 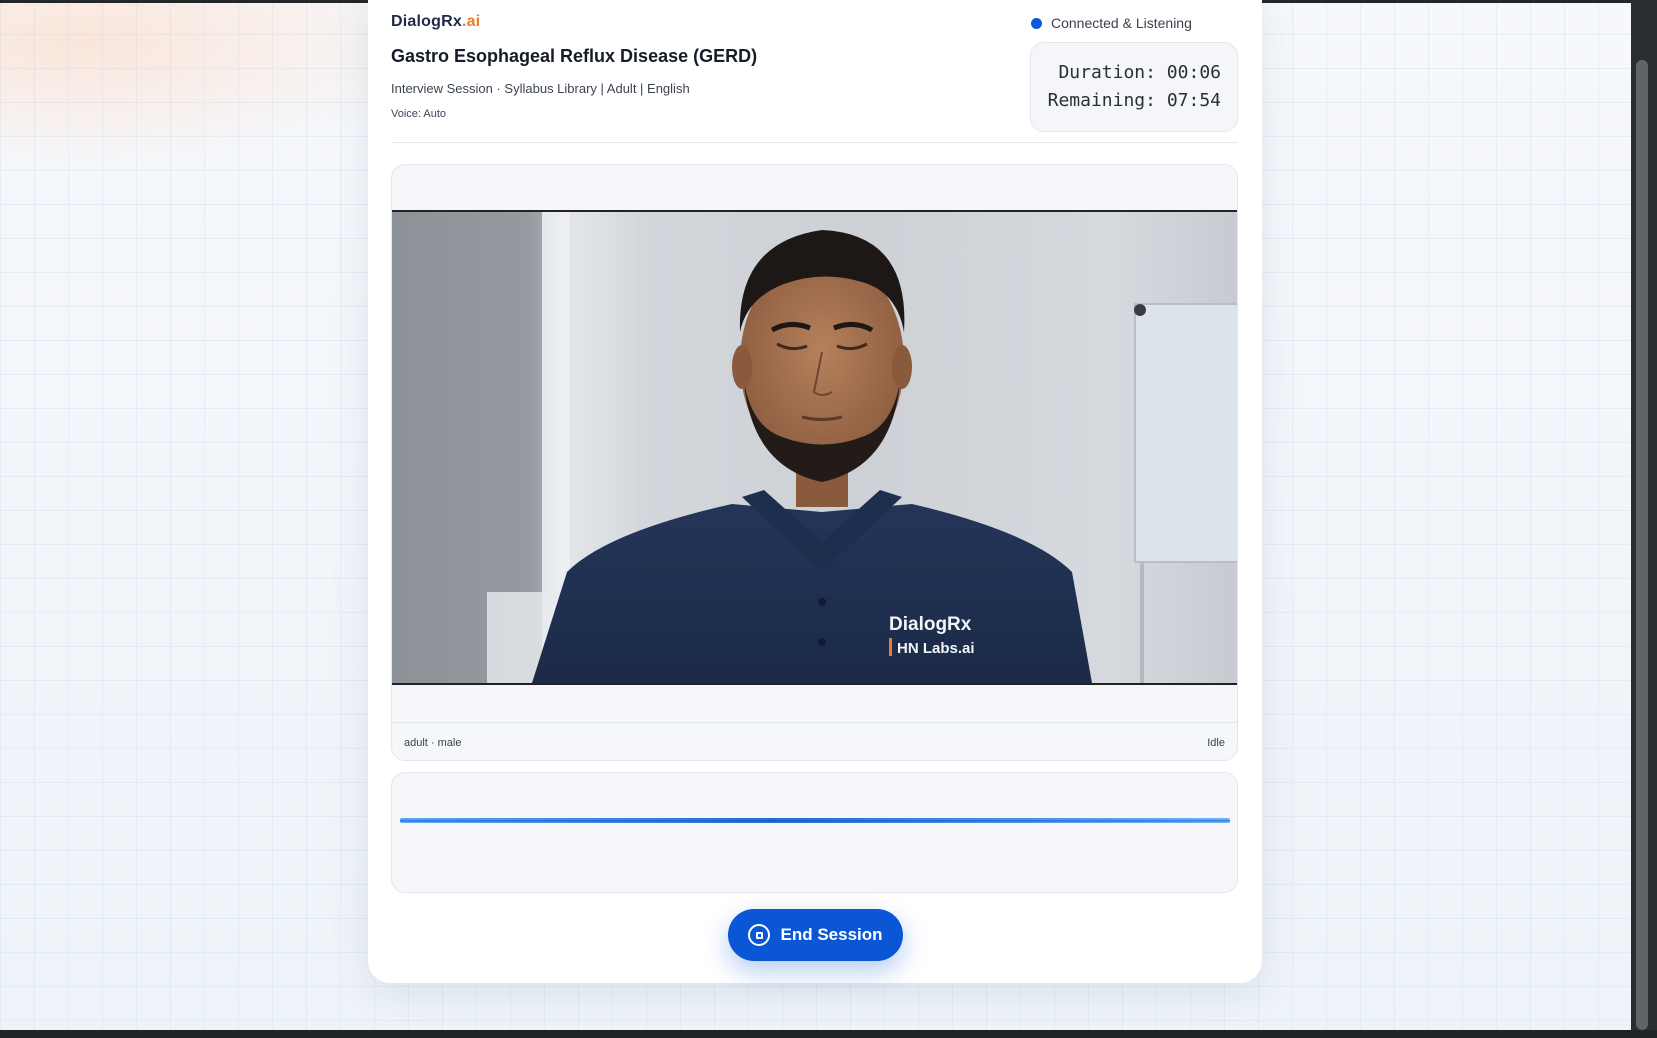 I want to click on shirt-logo-line1: DialogRx, so click(x=930, y=624).